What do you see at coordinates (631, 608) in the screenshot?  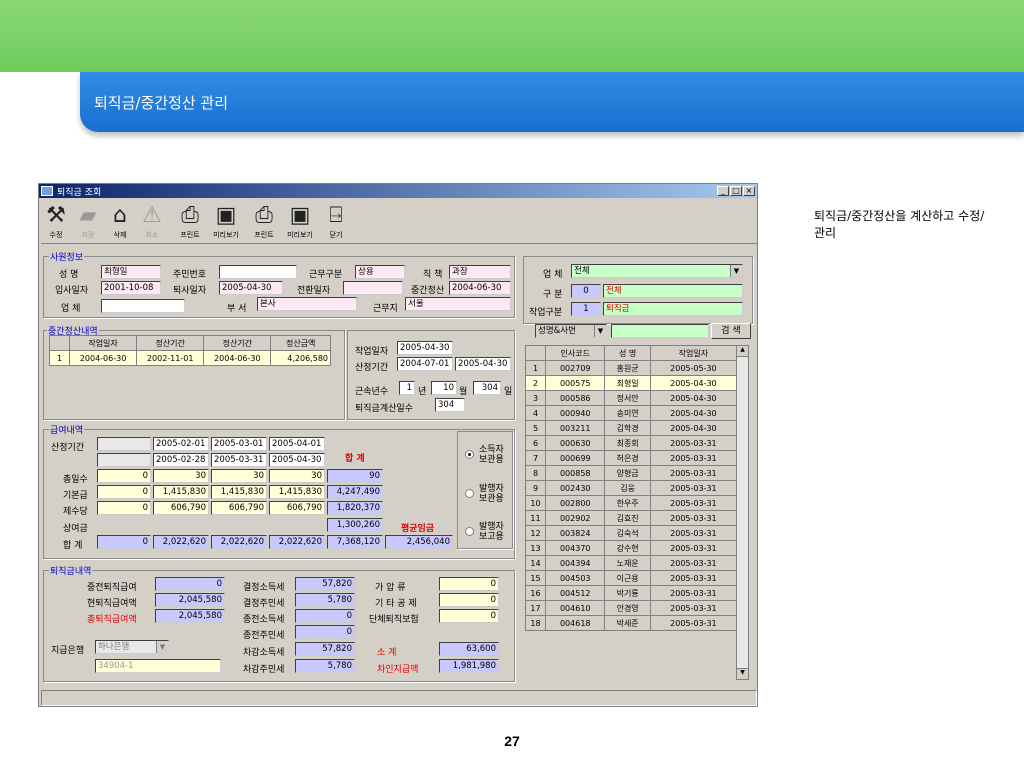 I see `table-row: 17 004610 안경영 2005-03-31` at bounding box center [631, 608].